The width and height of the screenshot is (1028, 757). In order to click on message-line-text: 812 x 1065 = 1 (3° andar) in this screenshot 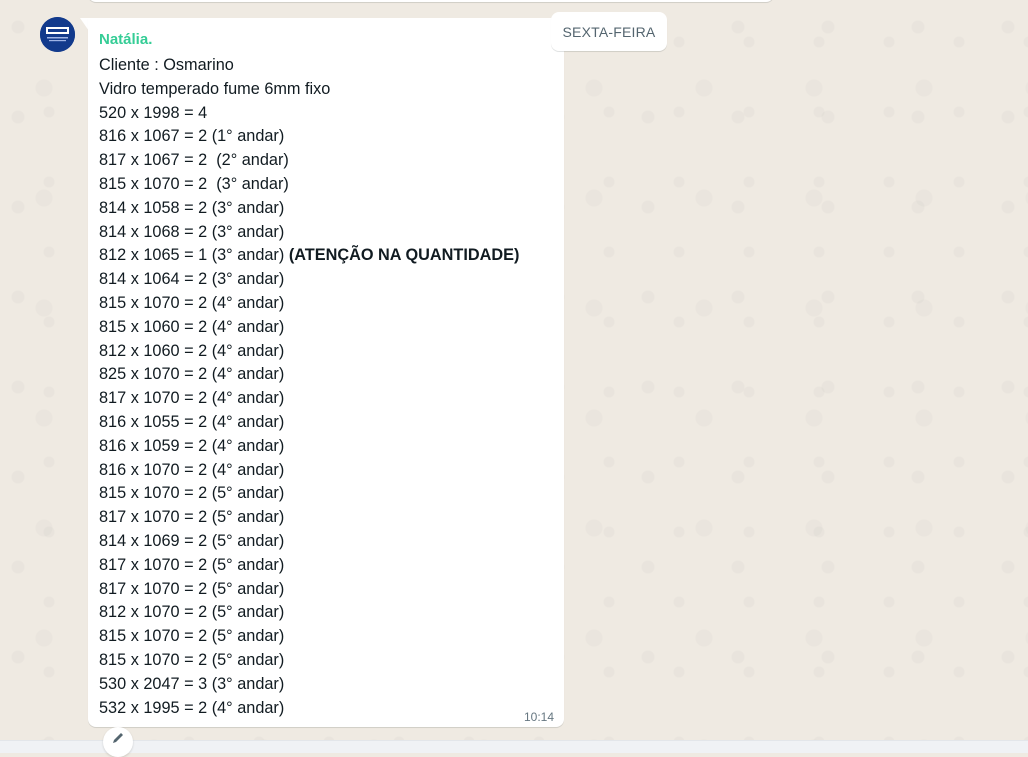, I will do `click(194, 255)`.